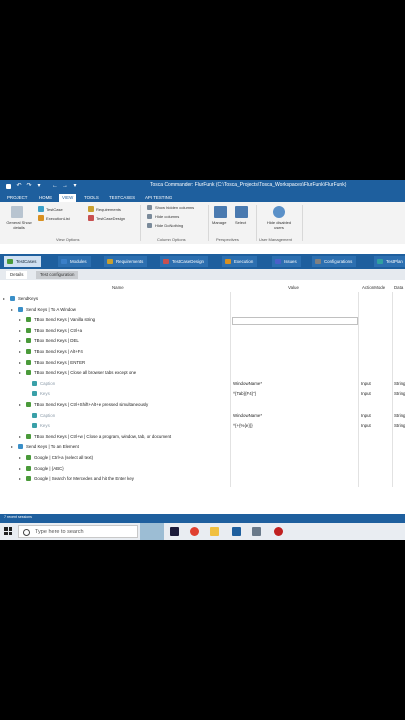 The height and width of the screenshot is (720, 405). I want to click on tree-row-value: ^{+{%{e}}}, so click(243, 426).